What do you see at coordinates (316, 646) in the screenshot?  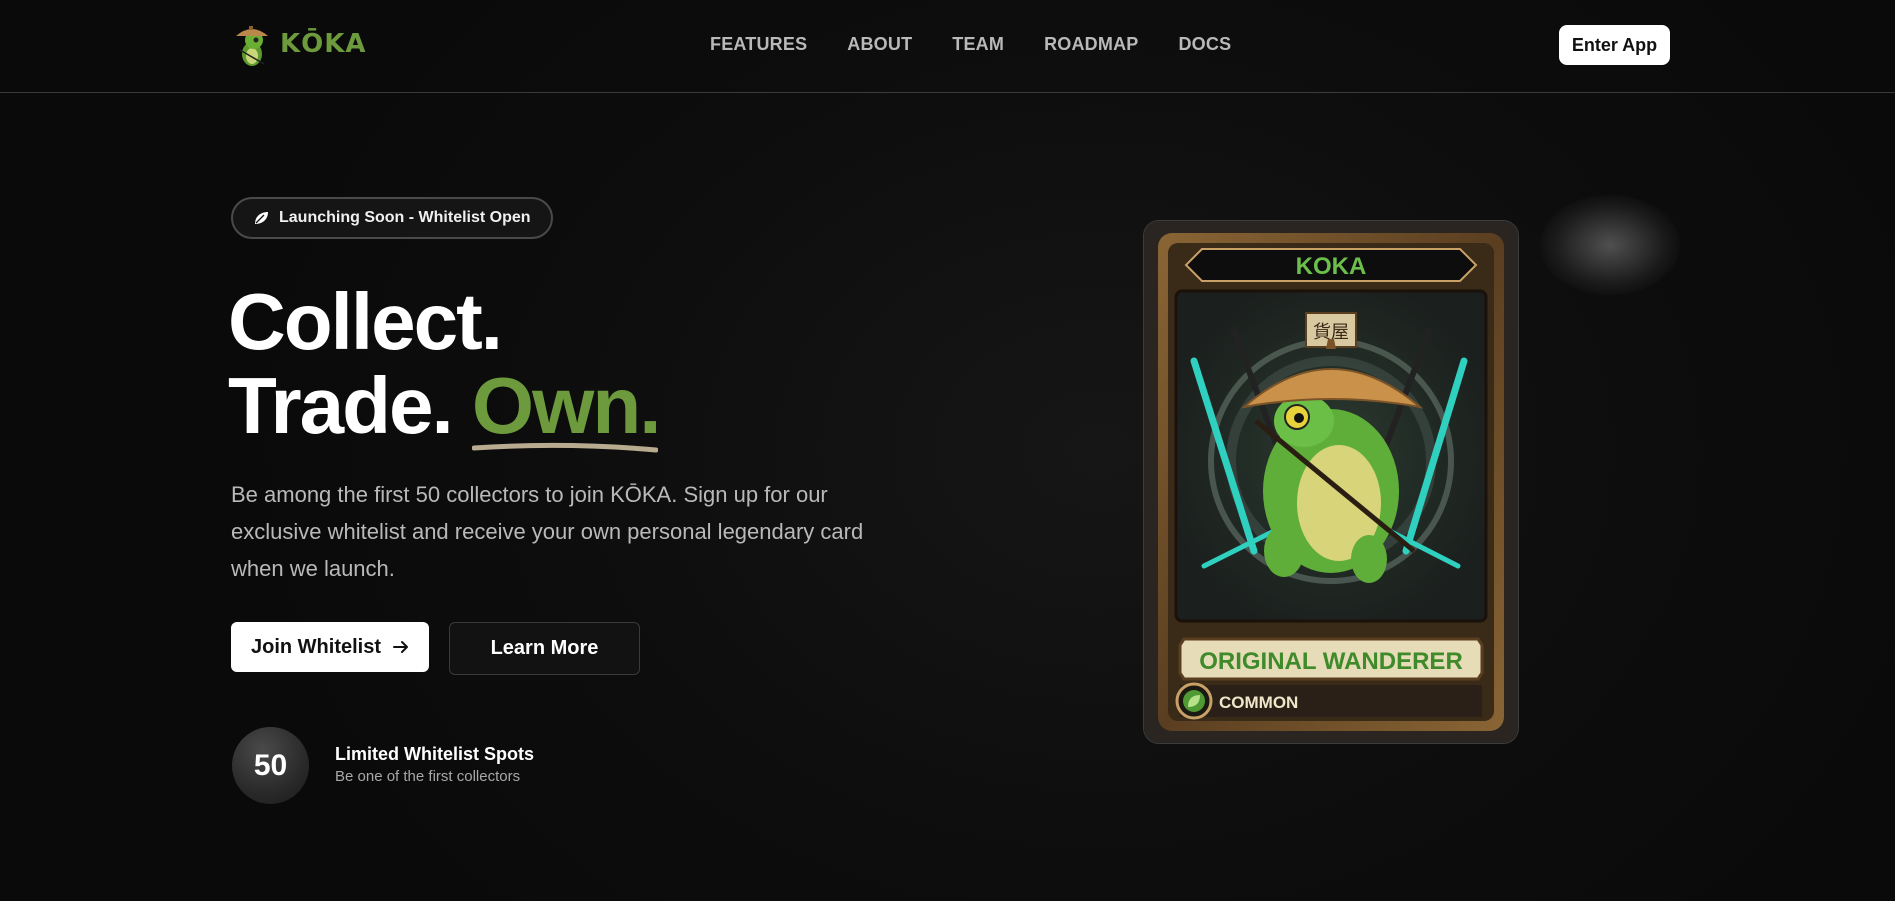 I see `join-whitelist-label: Join Whitelist` at bounding box center [316, 646].